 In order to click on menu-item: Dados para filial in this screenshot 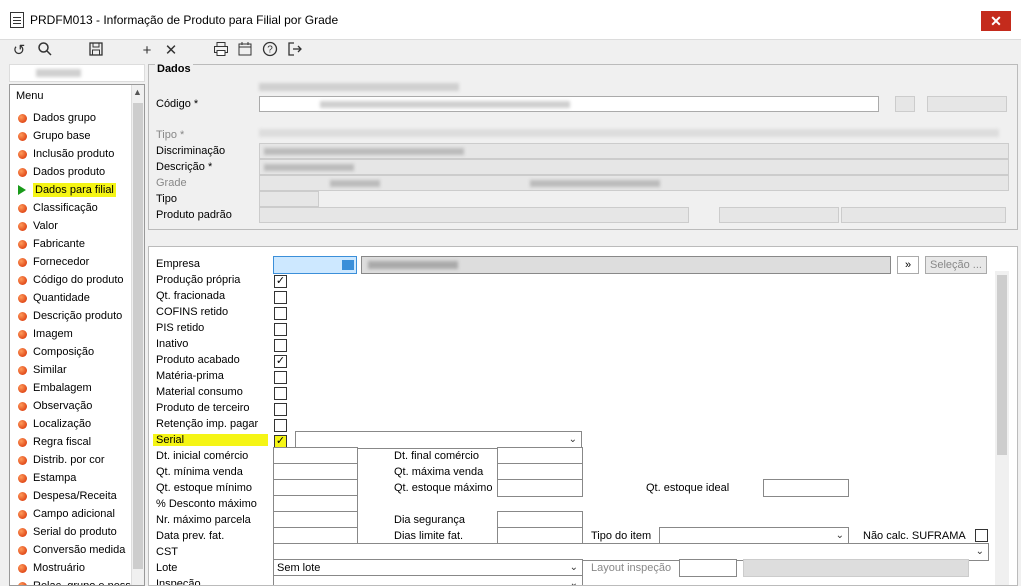, I will do `click(73, 192)`.